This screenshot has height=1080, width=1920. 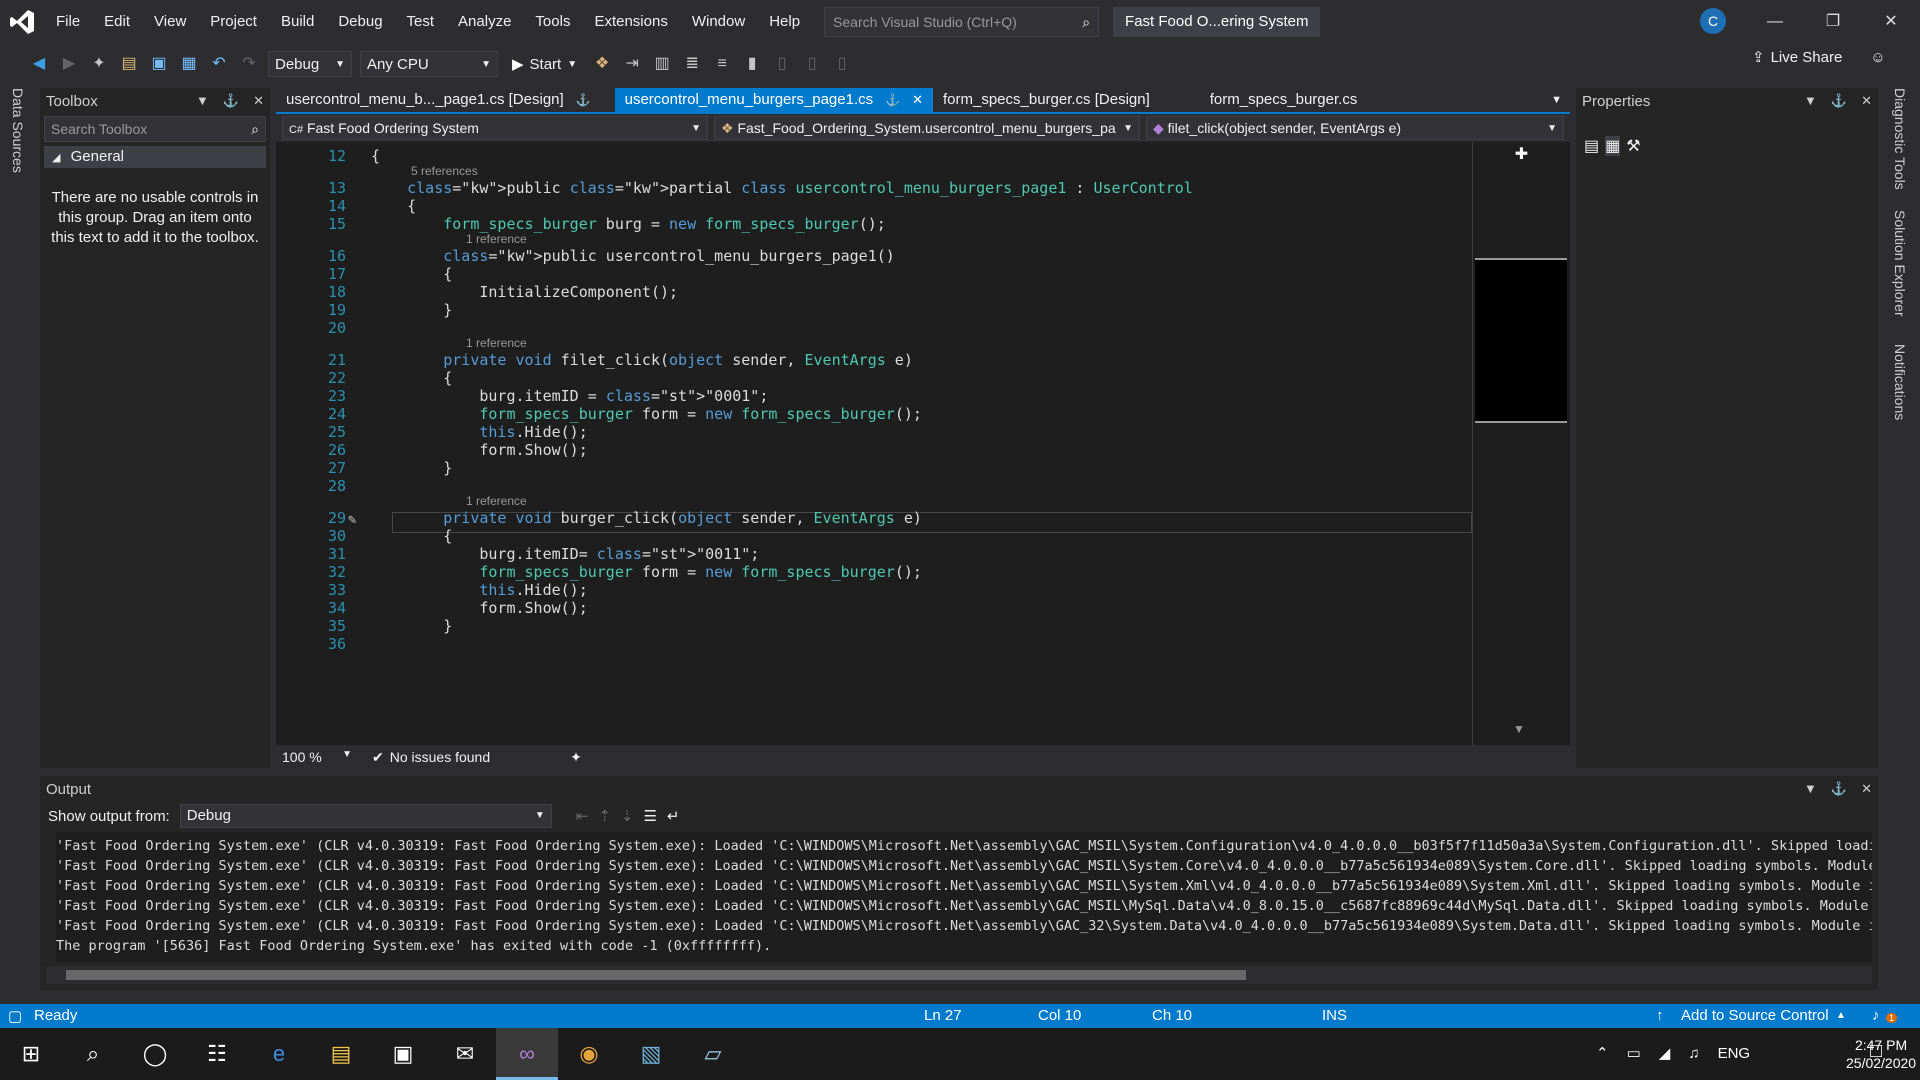 What do you see at coordinates (1613, 146) in the screenshot?
I see `alphabetical-icon: ▦` at bounding box center [1613, 146].